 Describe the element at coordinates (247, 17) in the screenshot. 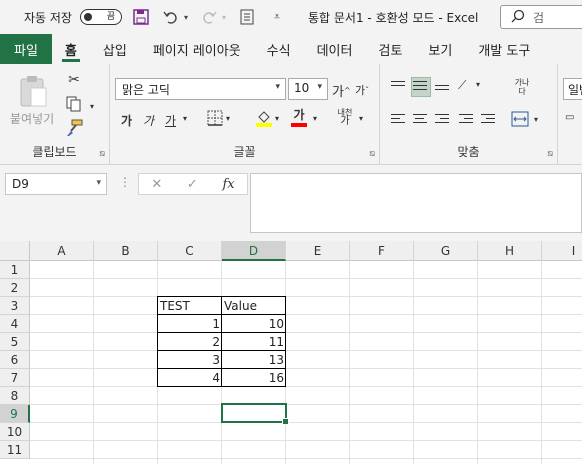

I see `form-icon` at that location.